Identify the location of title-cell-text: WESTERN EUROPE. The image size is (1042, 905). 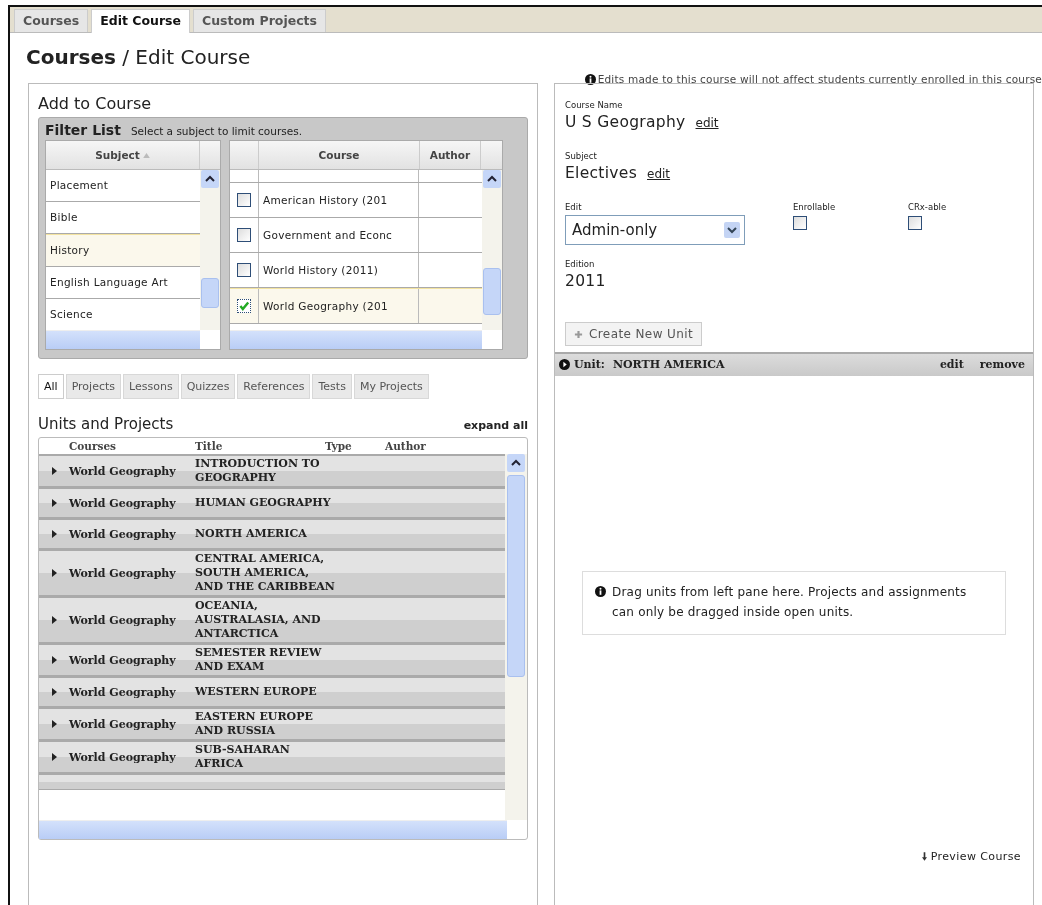
(256, 692).